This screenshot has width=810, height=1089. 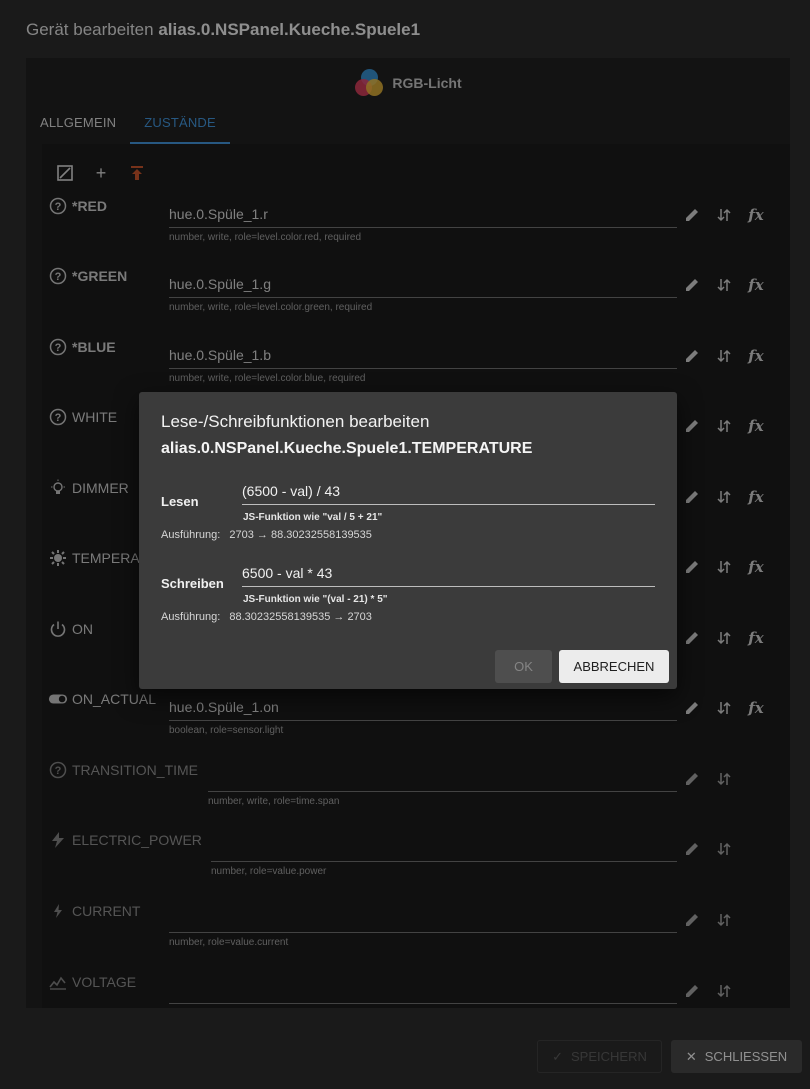 I want to click on read-execution: Ausführung: 2703 → 88.30232558139535, so click(x=266, y=535).